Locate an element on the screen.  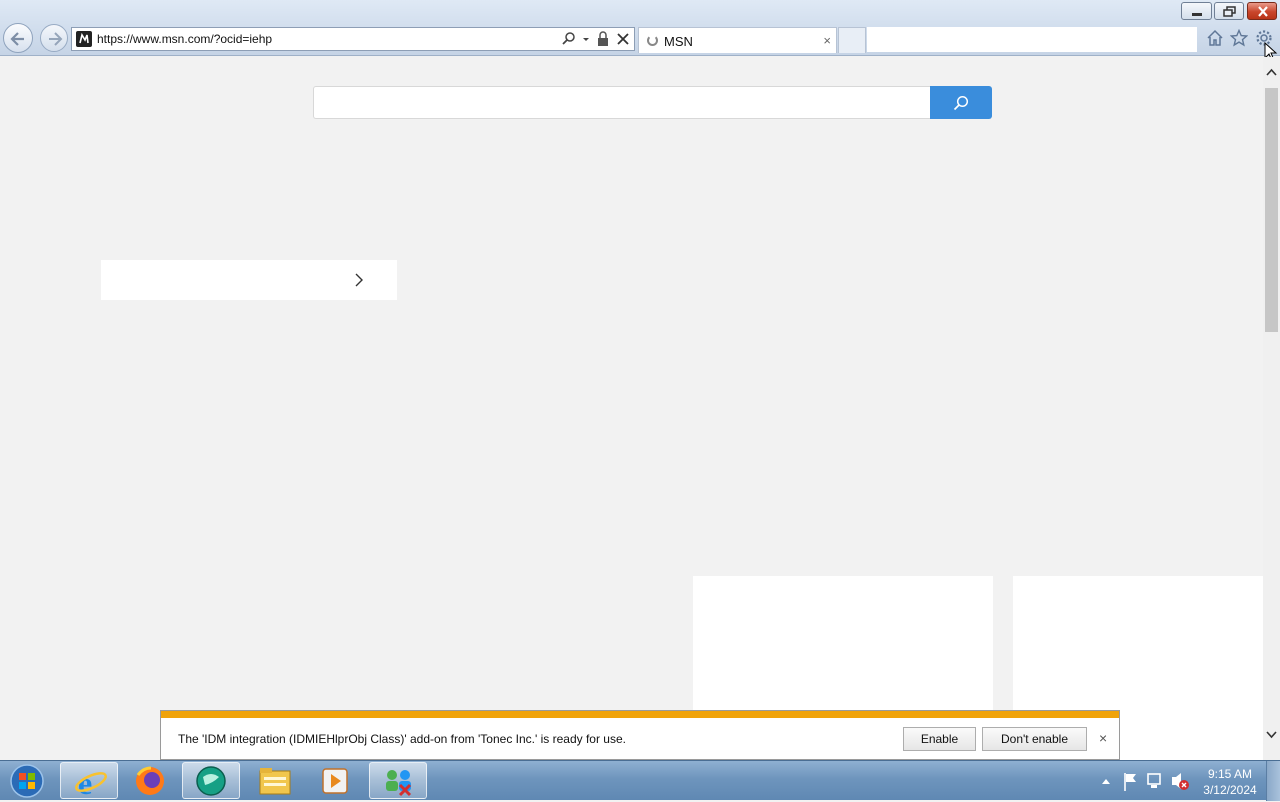
taskbar-internet-explorer: e is located at coordinates (89, 781).